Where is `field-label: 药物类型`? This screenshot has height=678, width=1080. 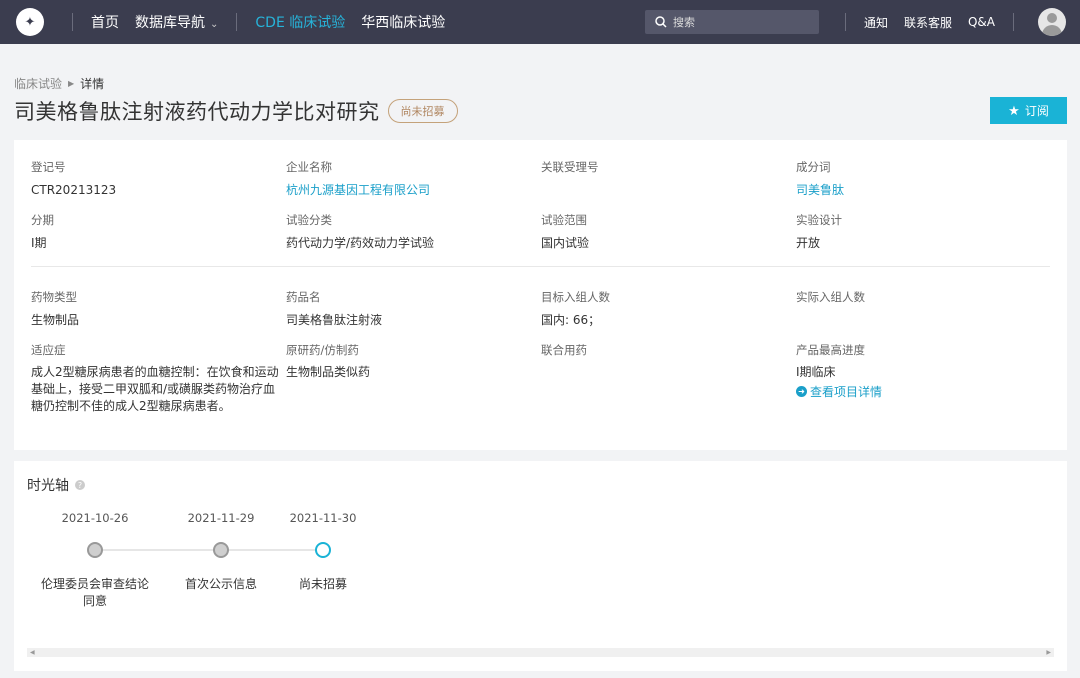
field-label: 药物类型 is located at coordinates (54, 297).